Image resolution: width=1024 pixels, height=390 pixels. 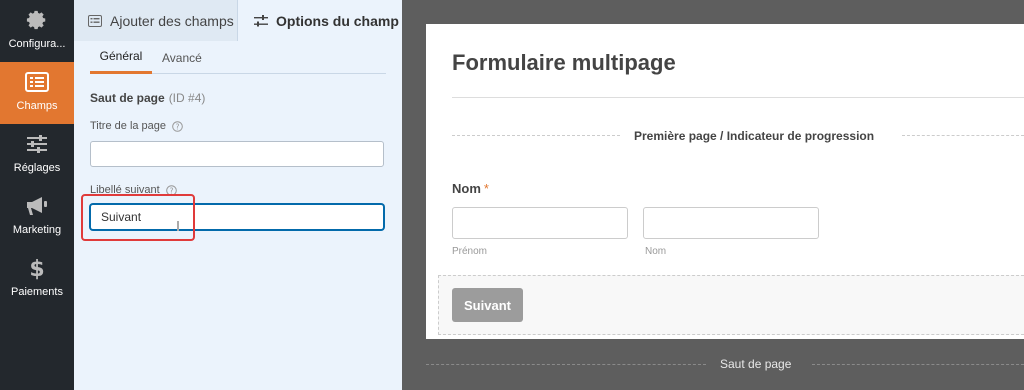 What do you see at coordinates (237, 154) in the screenshot?
I see `page-title-input` at bounding box center [237, 154].